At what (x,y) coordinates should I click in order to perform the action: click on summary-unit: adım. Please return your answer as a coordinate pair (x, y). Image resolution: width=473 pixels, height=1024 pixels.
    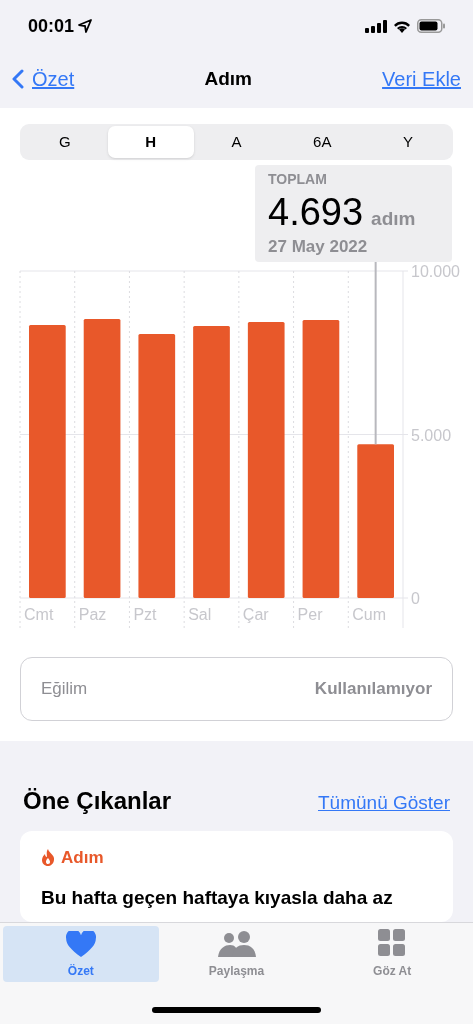
    Looking at the image, I should click on (393, 219).